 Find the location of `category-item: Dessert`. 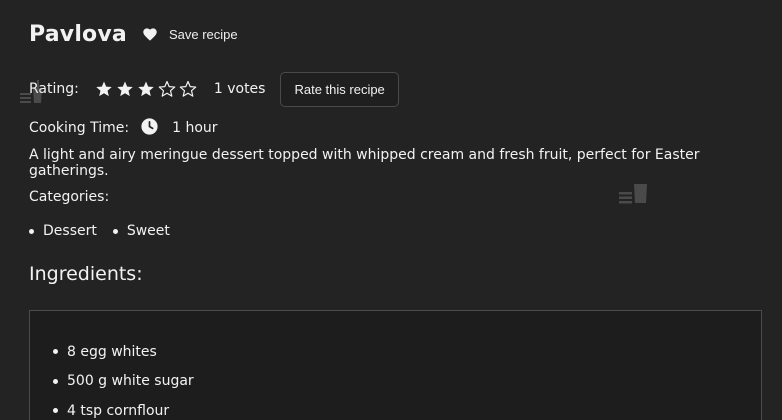

category-item: Dessert is located at coordinates (63, 231).